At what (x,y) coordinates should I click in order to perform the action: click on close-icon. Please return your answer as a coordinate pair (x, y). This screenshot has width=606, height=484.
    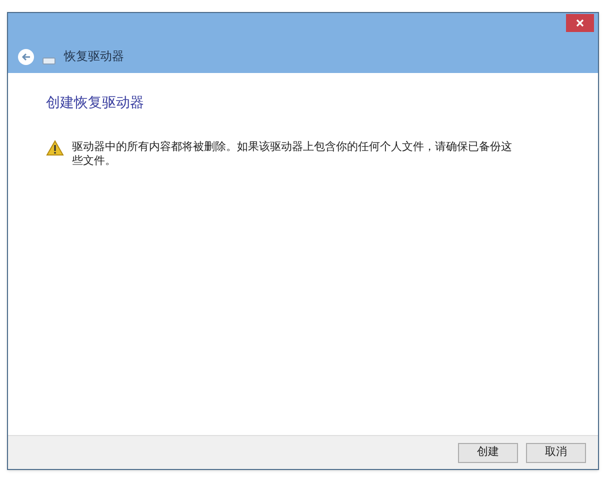
    Looking at the image, I should click on (580, 23).